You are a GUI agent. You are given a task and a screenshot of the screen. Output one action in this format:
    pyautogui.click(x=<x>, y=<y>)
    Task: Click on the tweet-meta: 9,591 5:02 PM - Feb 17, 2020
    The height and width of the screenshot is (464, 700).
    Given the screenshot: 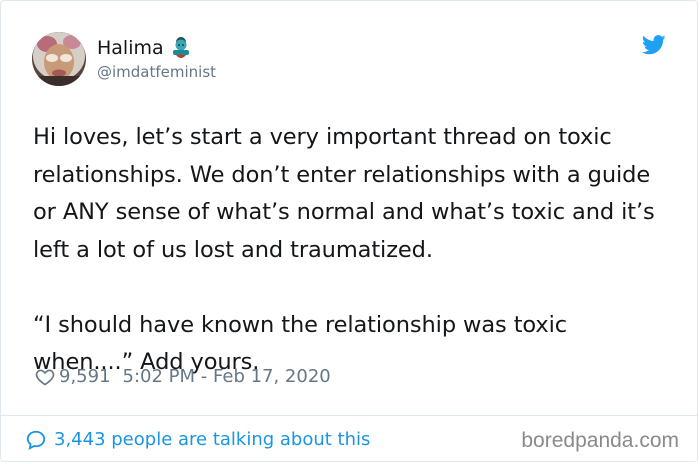 What is the action you would take?
    pyautogui.click(x=183, y=377)
    